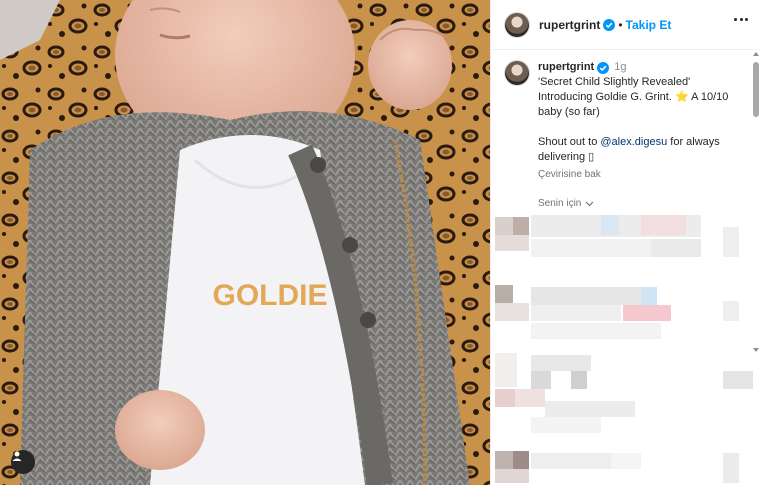  Describe the element at coordinates (569, 25) in the screenshot. I see `header-username: rupertgrint` at that location.